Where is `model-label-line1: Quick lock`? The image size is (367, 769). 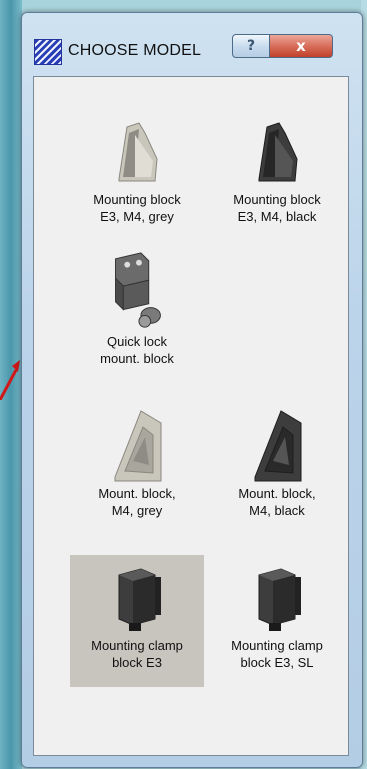
model-label-line1: Quick lock is located at coordinates (137, 341).